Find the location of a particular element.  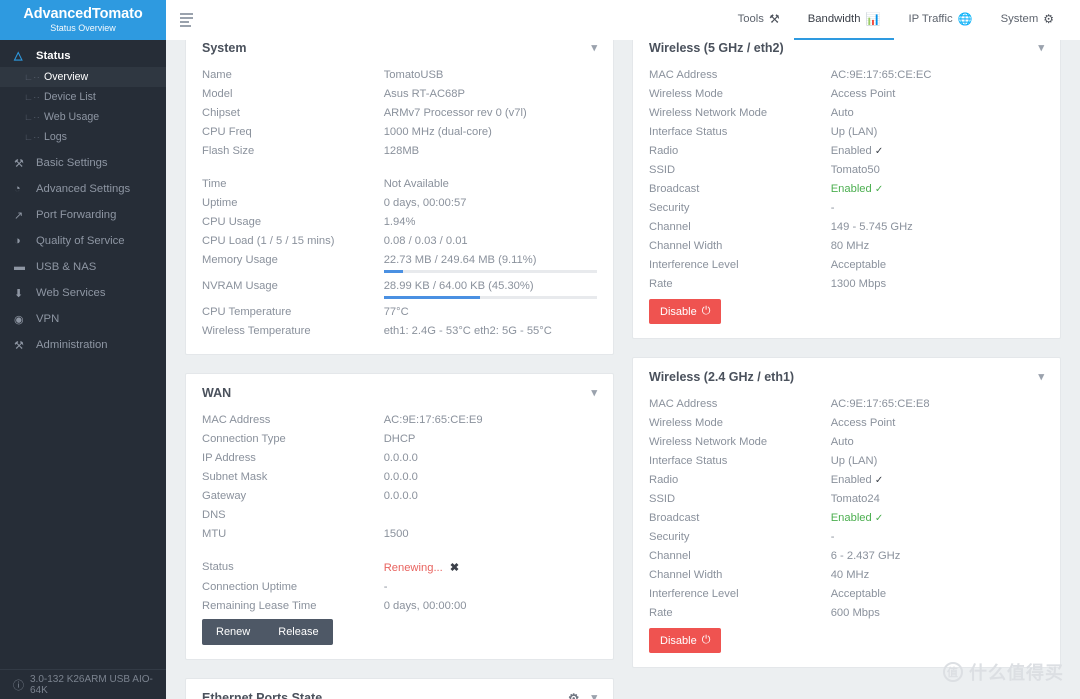

sidebar-item-status: △ Status is located at coordinates (83, 55).